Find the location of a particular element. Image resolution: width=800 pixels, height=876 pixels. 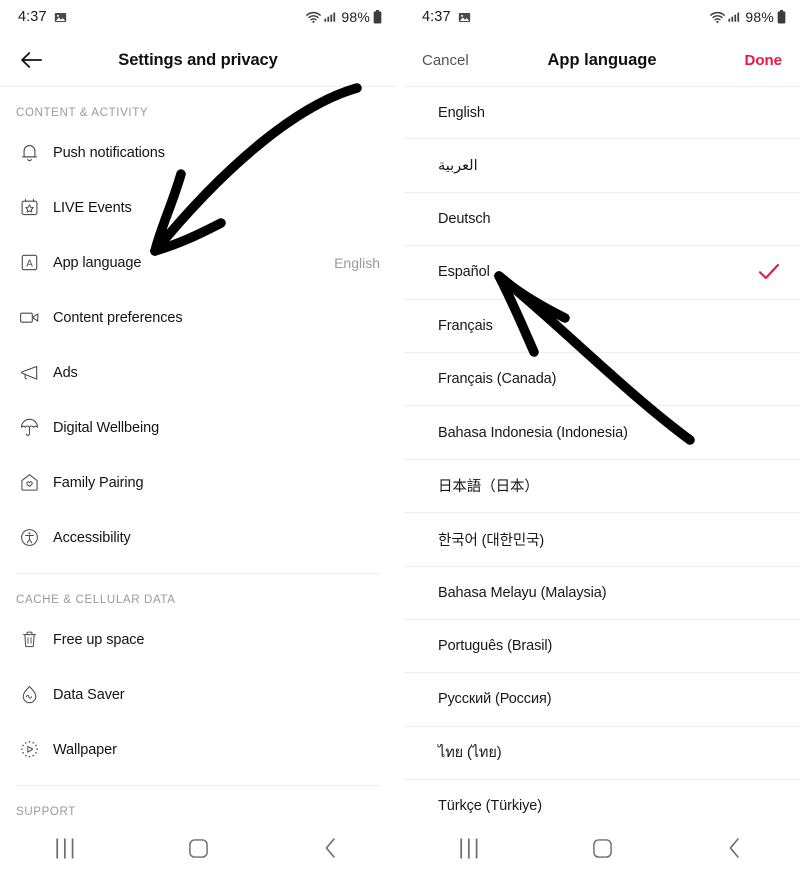

language-row: 한국어 (대한민국) is located at coordinates (602, 540).